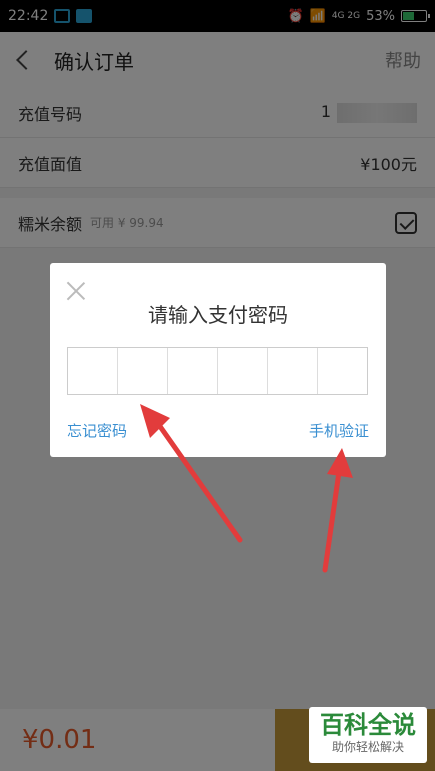 The width and height of the screenshot is (435, 771). Describe the element at coordinates (368, 725) in the screenshot. I see `watermark-title: 百科全说` at that location.